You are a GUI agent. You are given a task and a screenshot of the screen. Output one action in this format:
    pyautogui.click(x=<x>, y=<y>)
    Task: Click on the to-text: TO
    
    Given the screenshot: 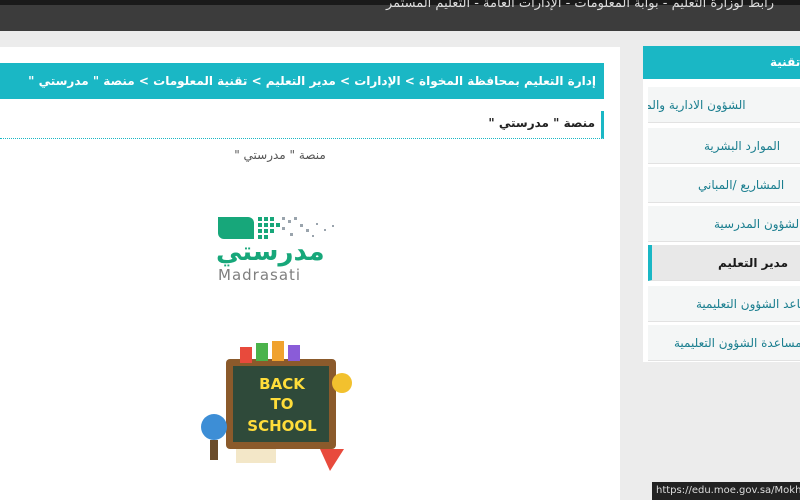 What is the action you would take?
    pyautogui.click(x=282, y=404)
    